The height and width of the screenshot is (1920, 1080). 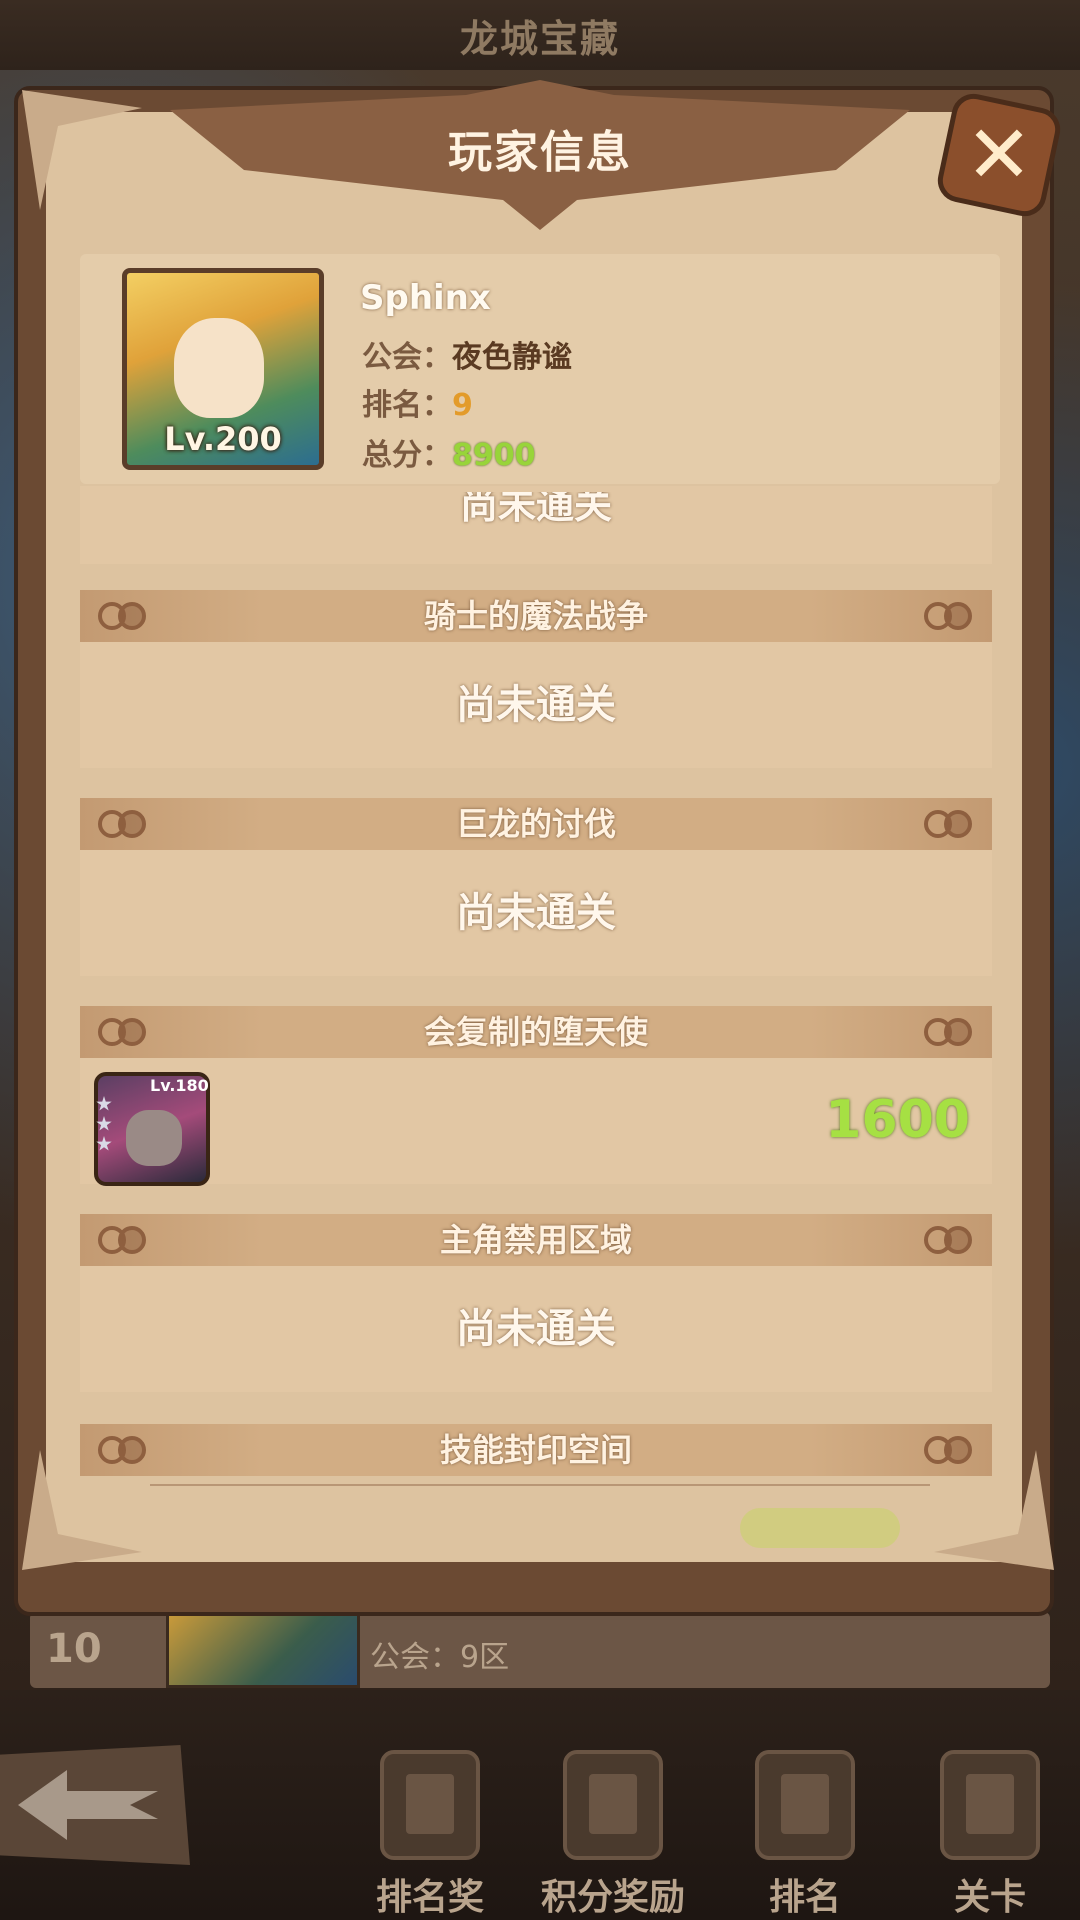 What do you see at coordinates (494, 455) in the screenshot?
I see `score-value: 8900` at bounding box center [494, 455].